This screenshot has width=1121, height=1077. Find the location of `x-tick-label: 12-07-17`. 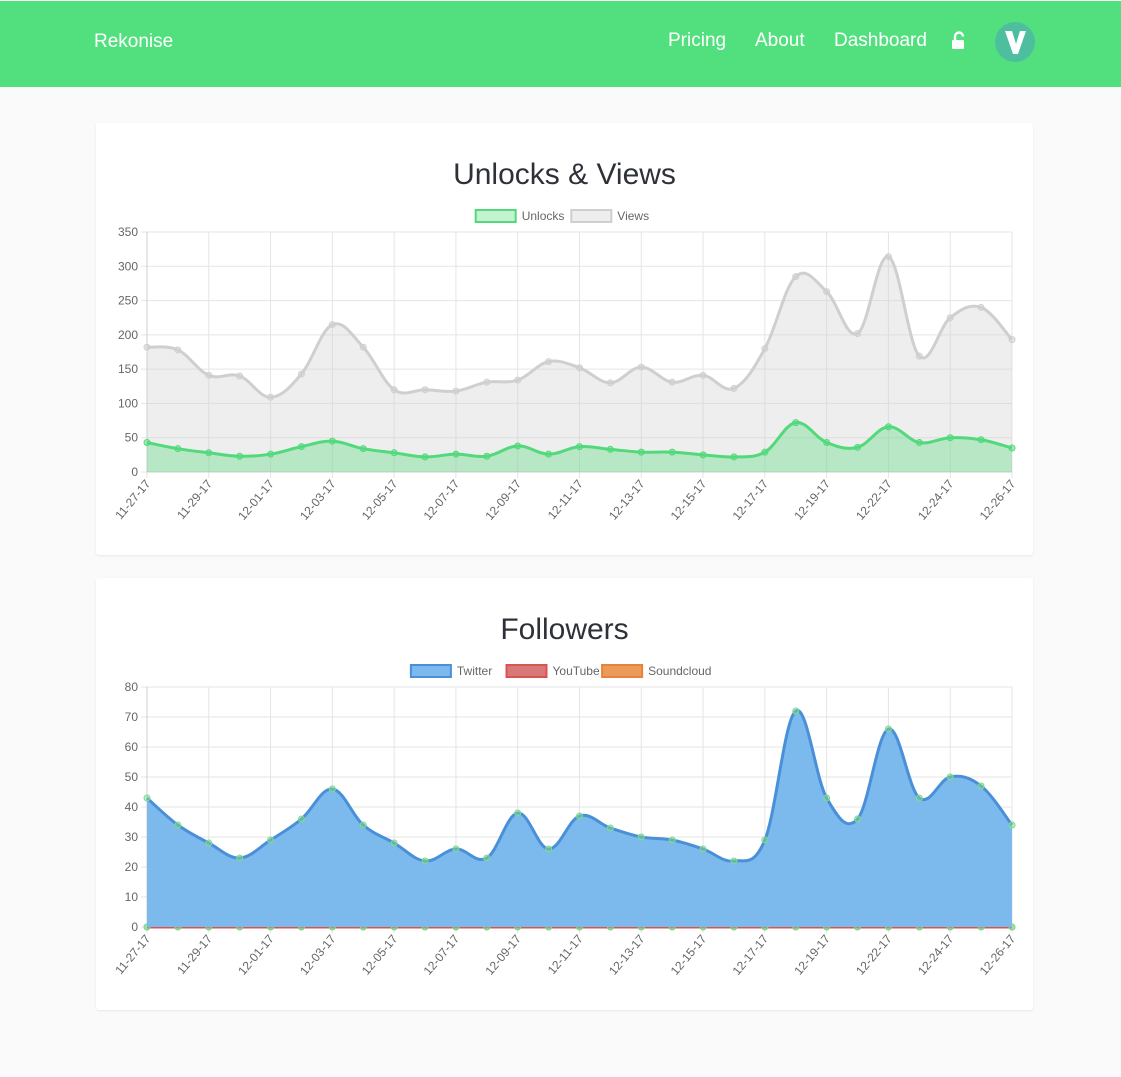

x-tick-label: 12-07-17 is located at coordinates (442, 955).